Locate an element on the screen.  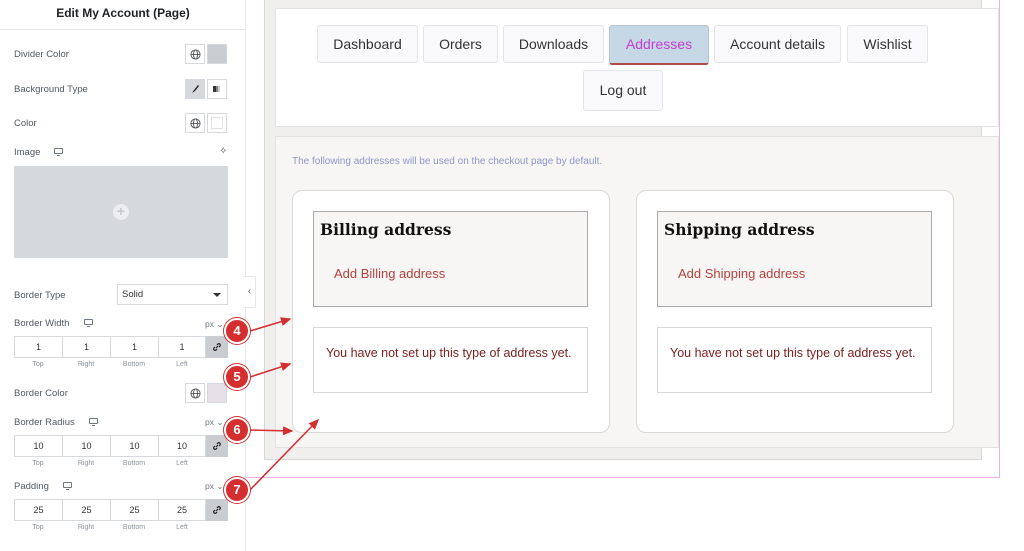
add-shipping-address-link: Add Shipping address is located at coordinates (741, 273).